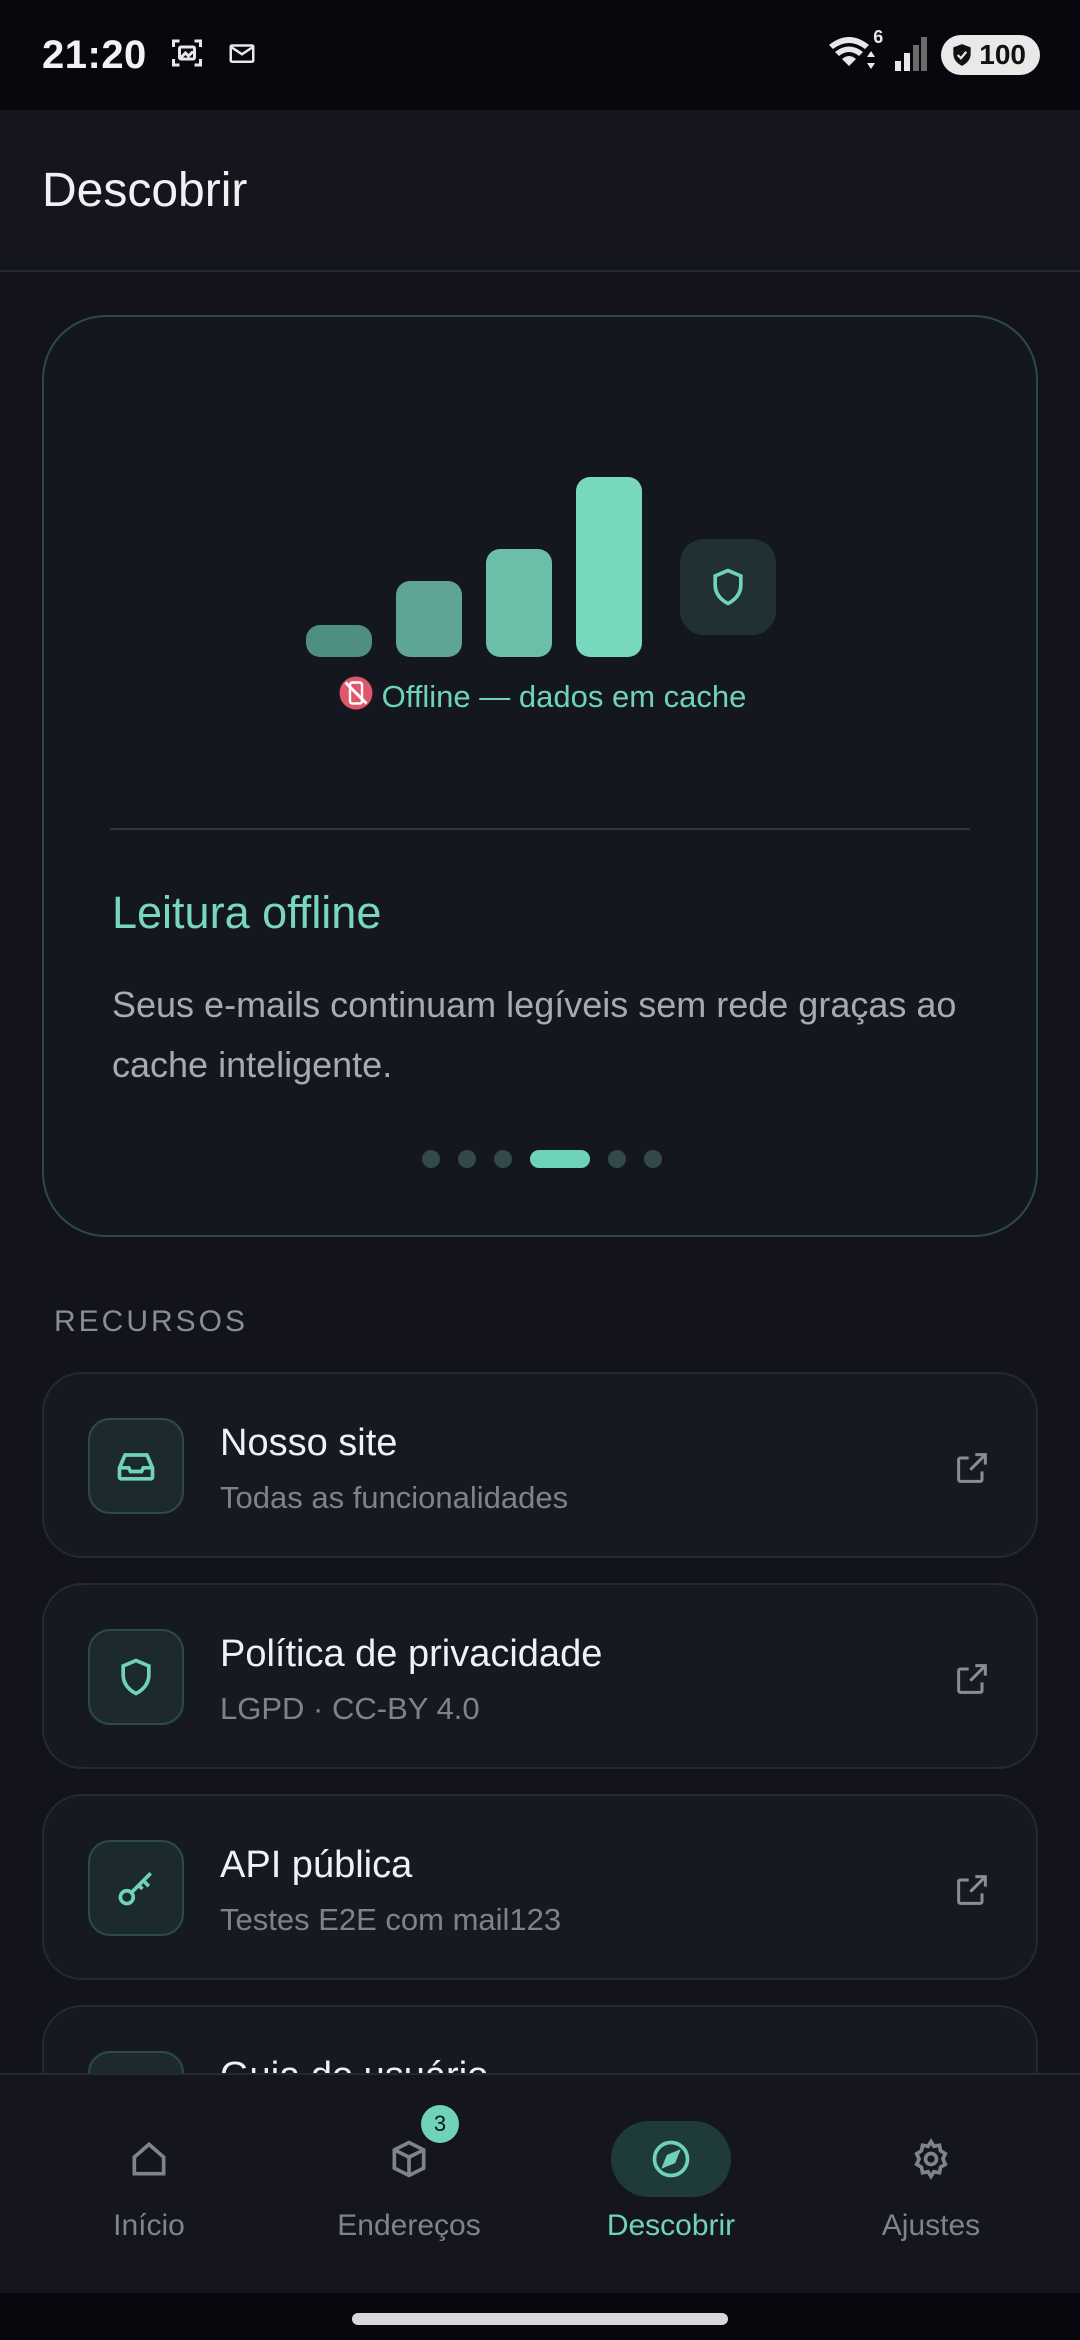  I want to click on resource-subtitle: Testes E2E com mail123, so click(391, 1919).